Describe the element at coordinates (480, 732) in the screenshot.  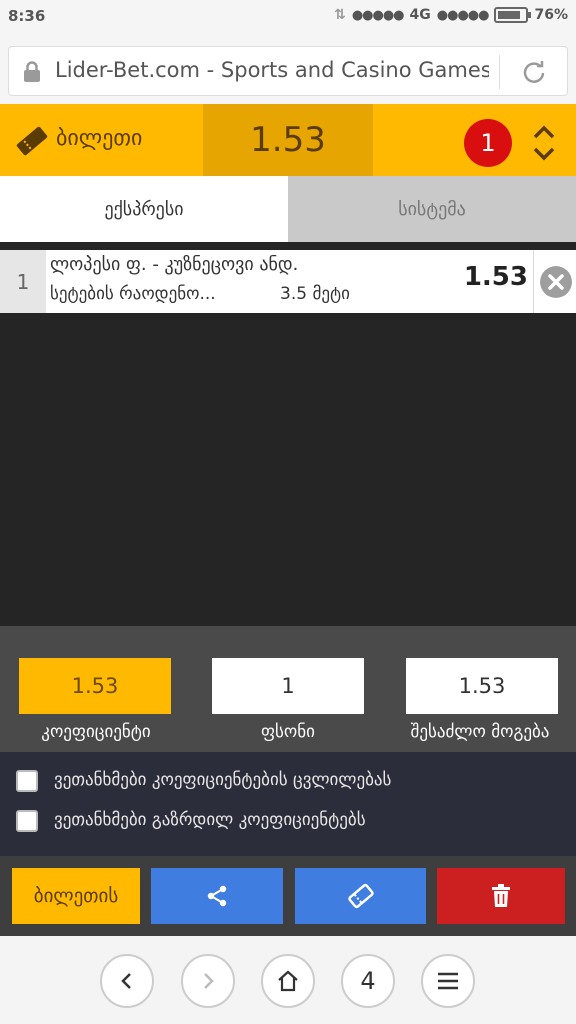
I see `possible-win-label: შესაძლო მოგება` at that location.